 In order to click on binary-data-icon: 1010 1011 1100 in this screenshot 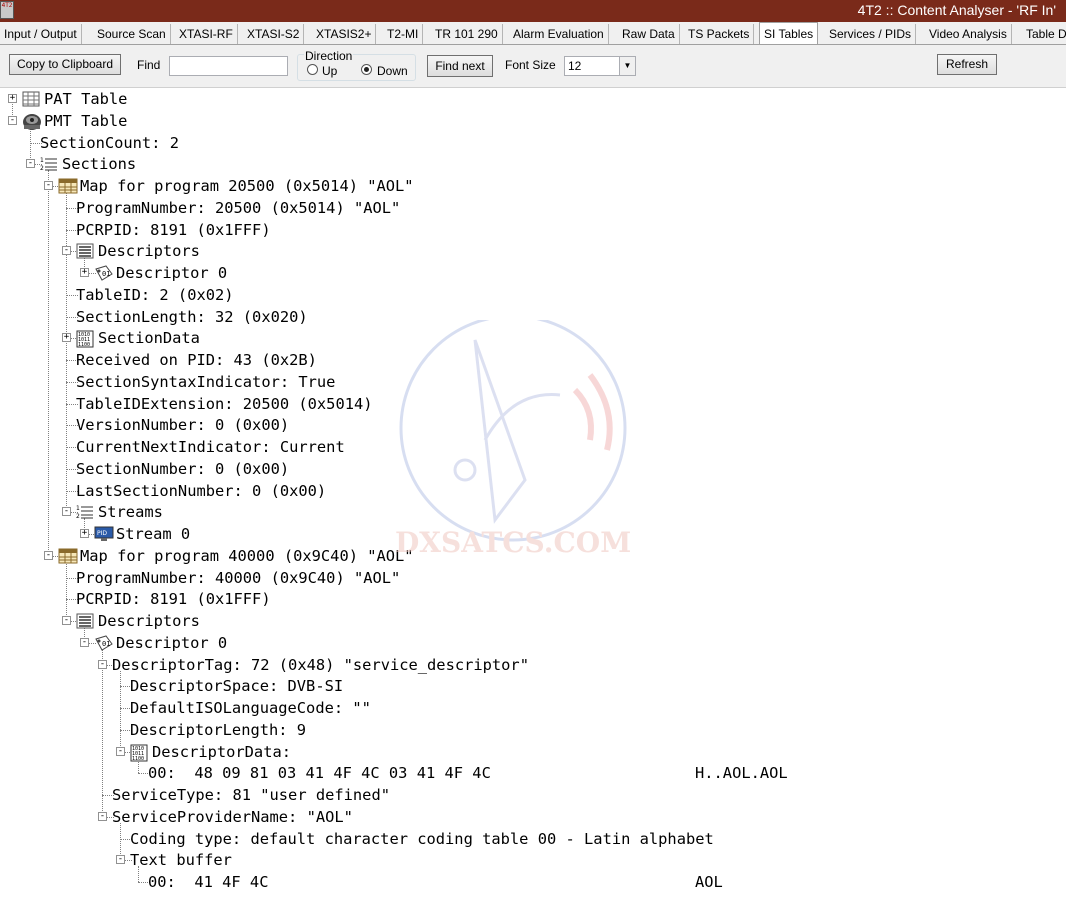, I will do `click(85, 339)`.